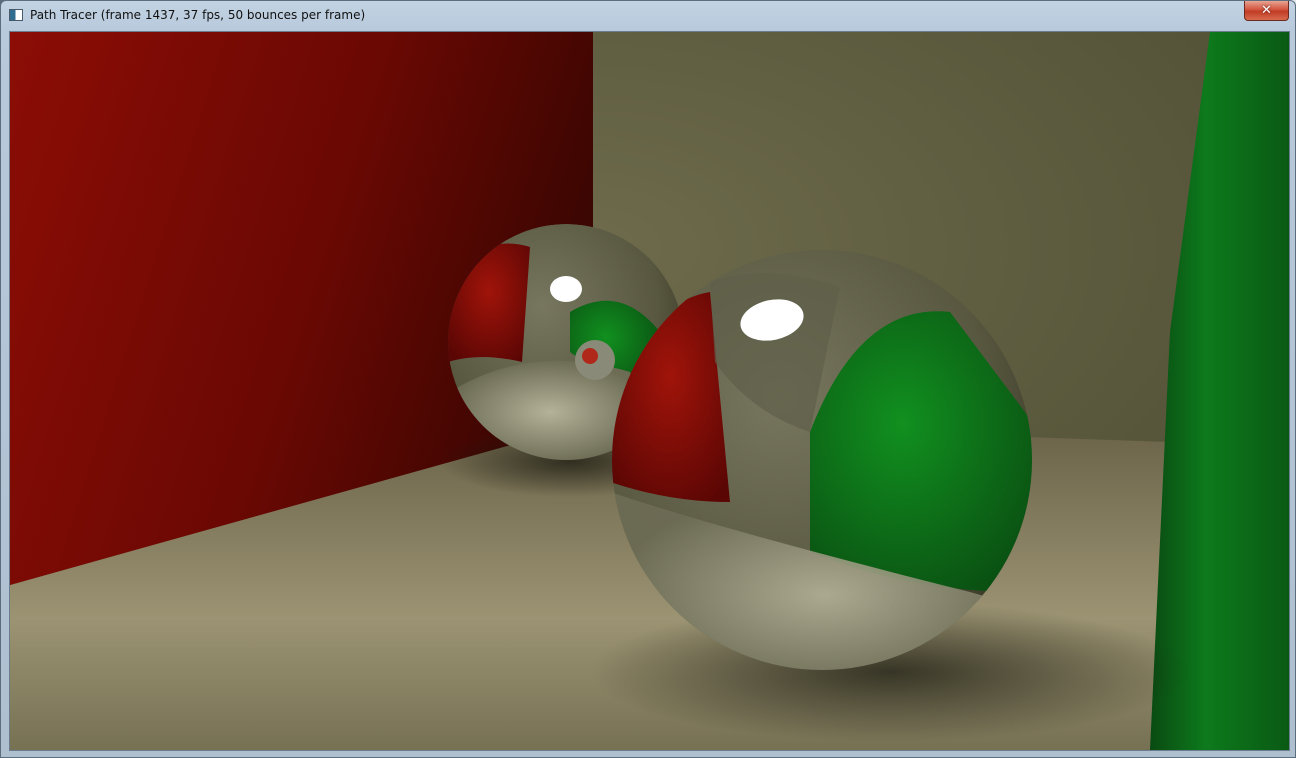 This screenshot has width=1296, height=758. I want to click on close-button: ✕, so click(1266, 11).